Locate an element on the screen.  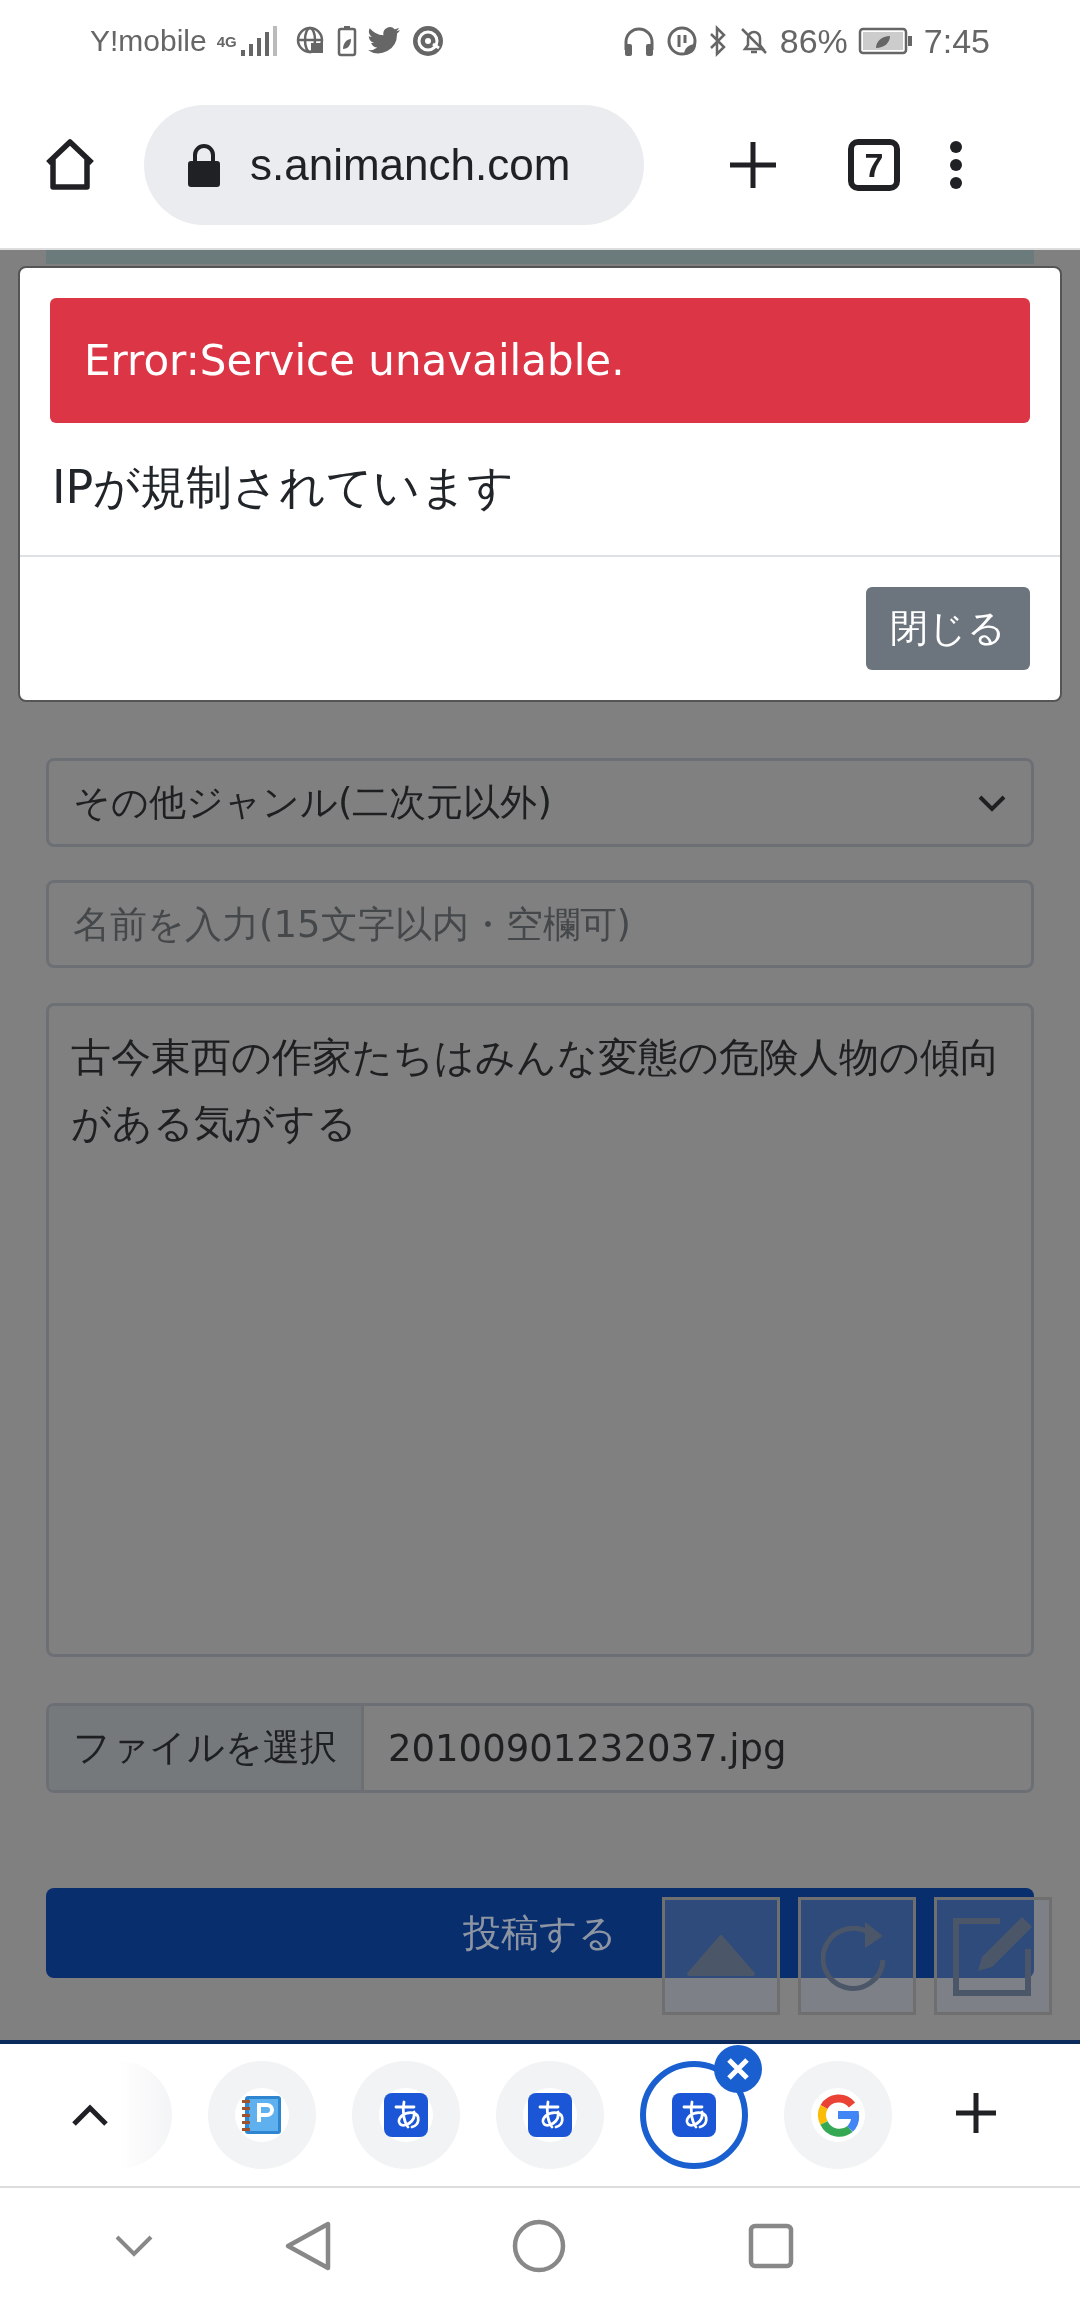
menu-icon is located at coordinates (956, 165).